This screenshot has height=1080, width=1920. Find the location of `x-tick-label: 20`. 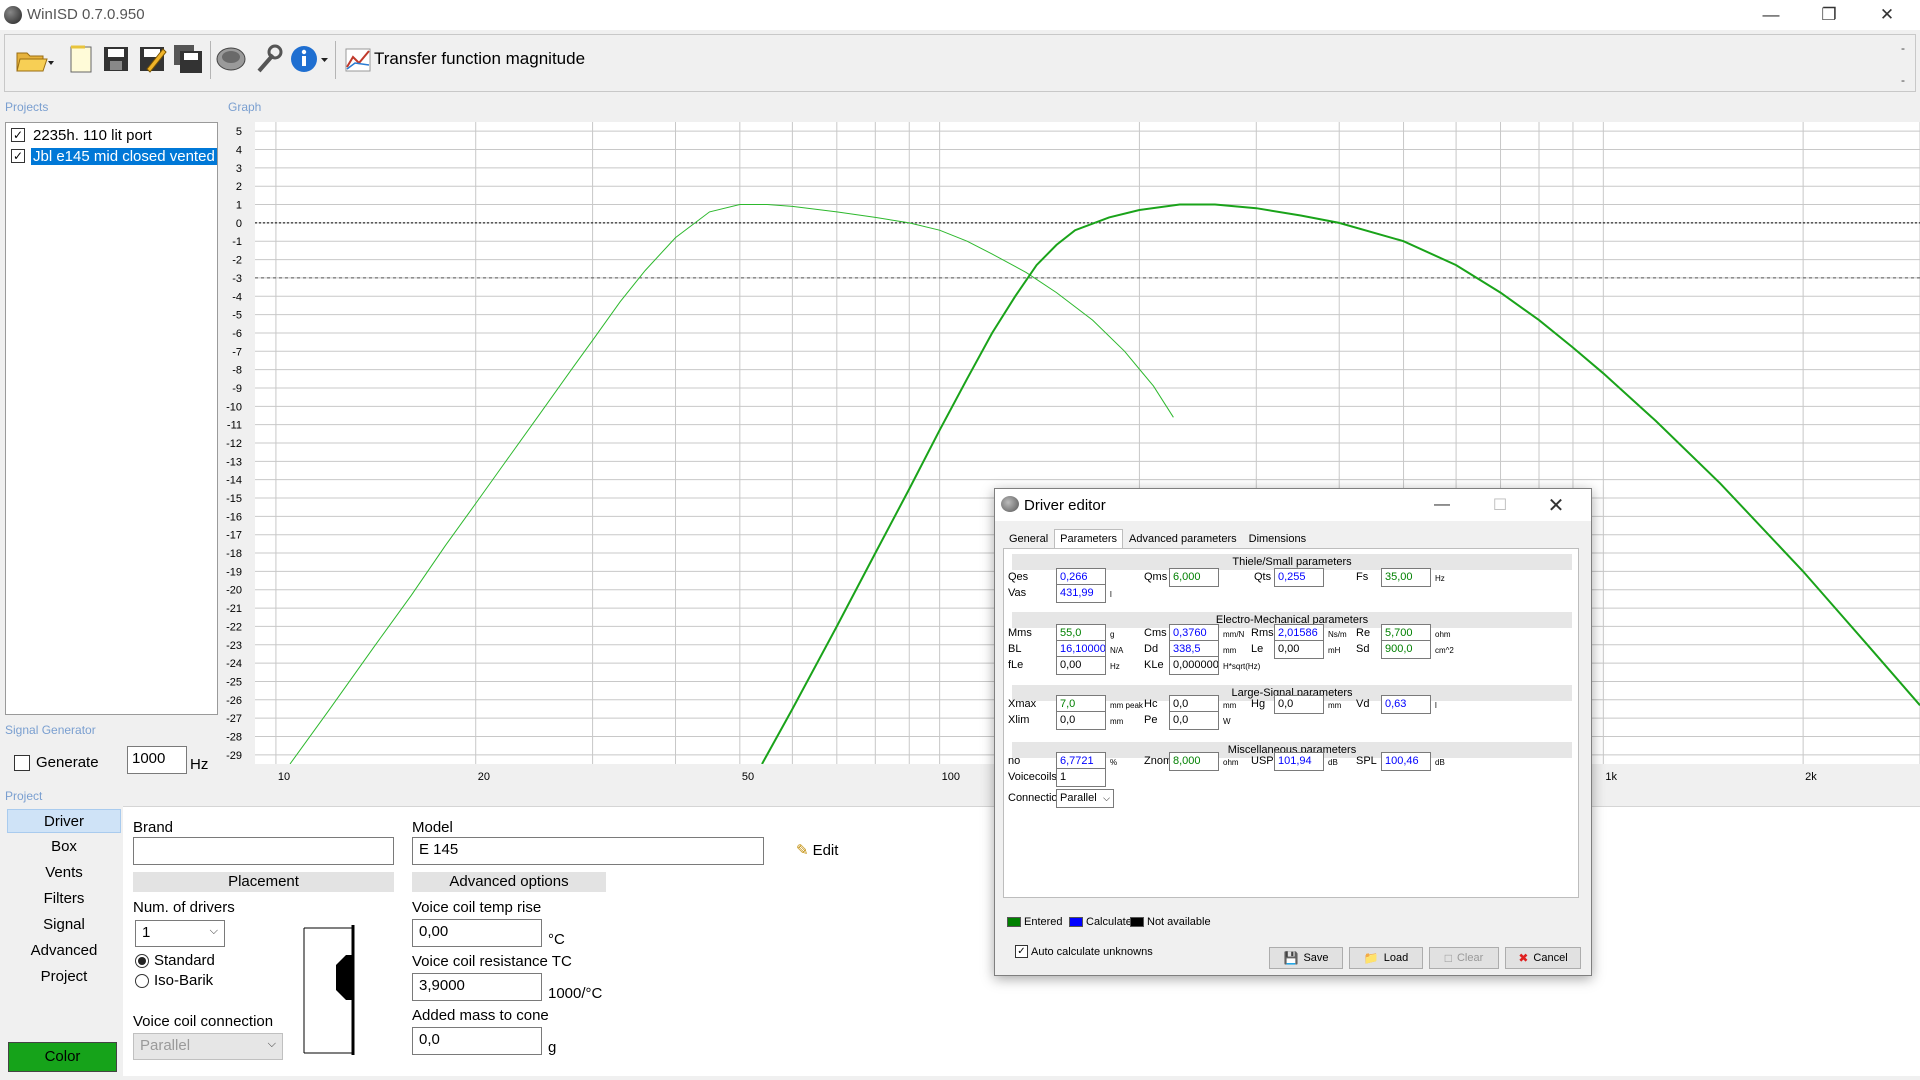

x-tick-label: 20 is located at coordinates (484, 777).